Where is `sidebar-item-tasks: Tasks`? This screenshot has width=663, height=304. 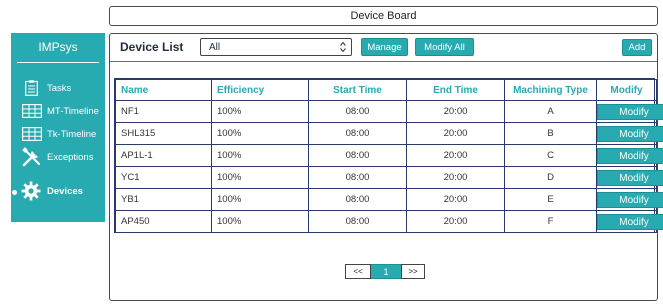 sidebar-item-tasks: Tasks is located at coordinates (58, 88).